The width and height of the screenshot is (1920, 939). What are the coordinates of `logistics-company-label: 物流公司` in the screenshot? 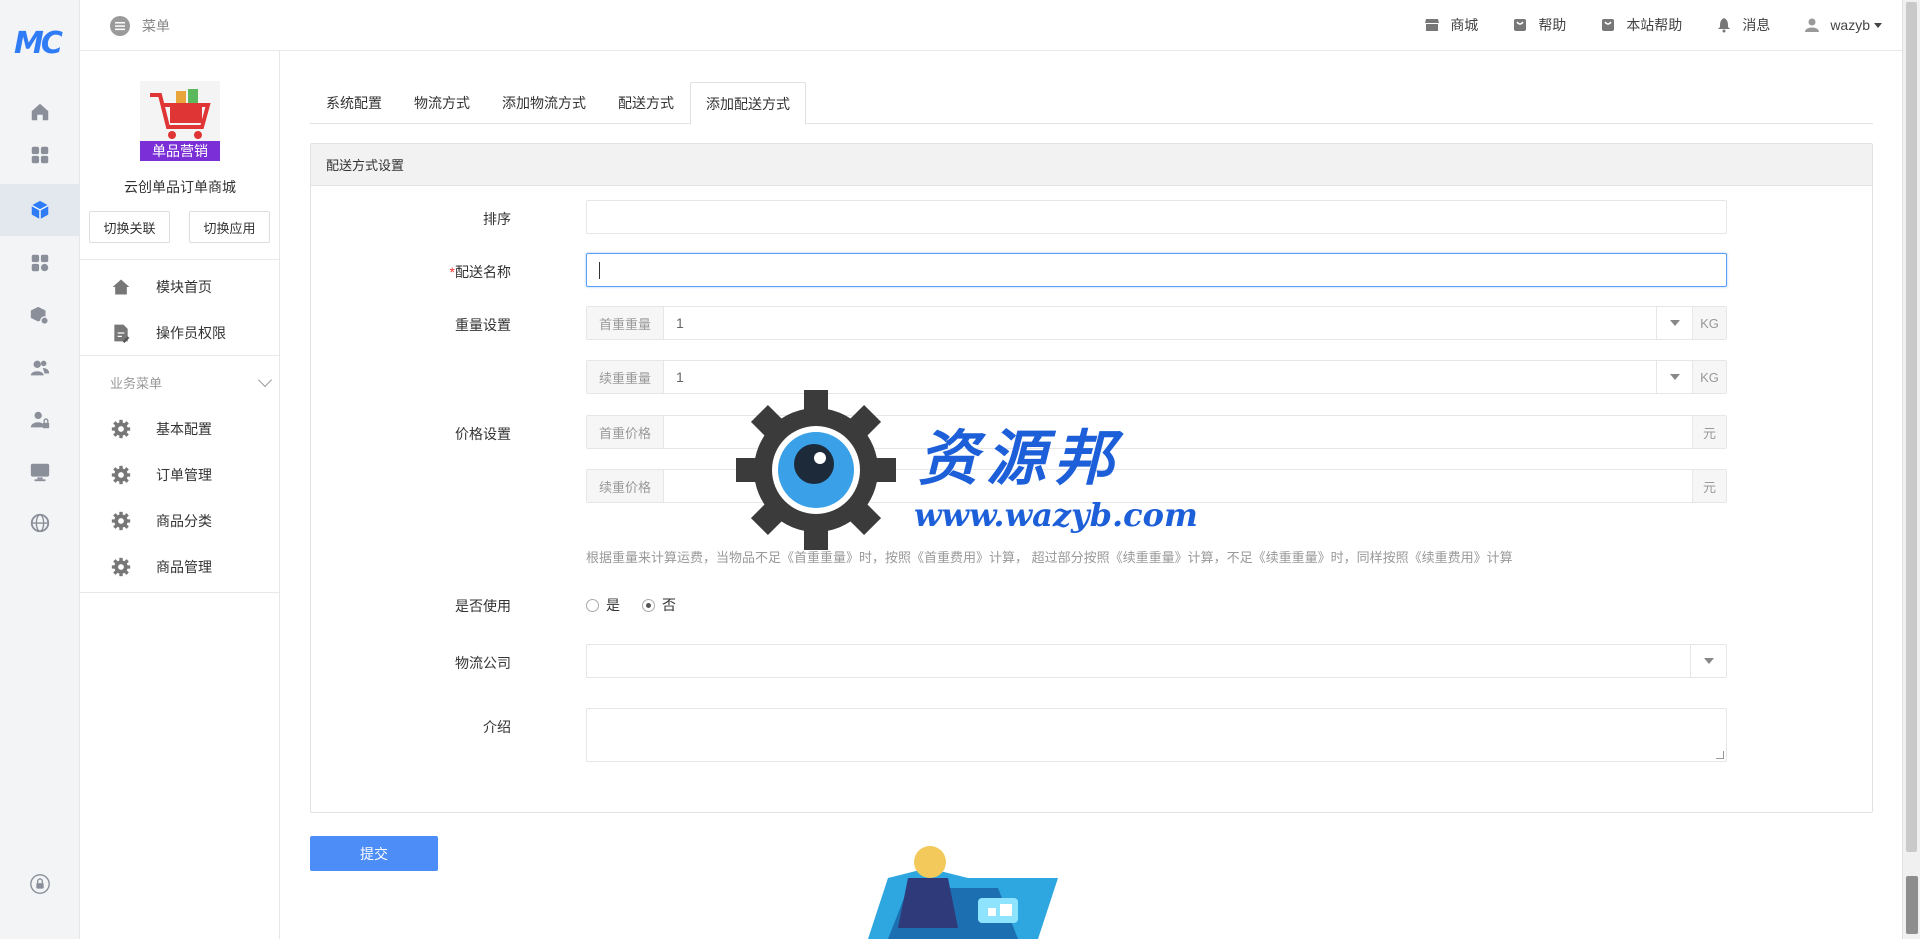 It's located at (483, 663).